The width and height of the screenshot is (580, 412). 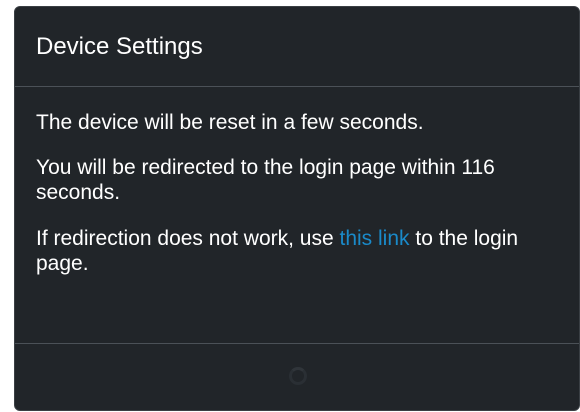 I want to click on login-page-link: this link, so click(x=375, y=238).